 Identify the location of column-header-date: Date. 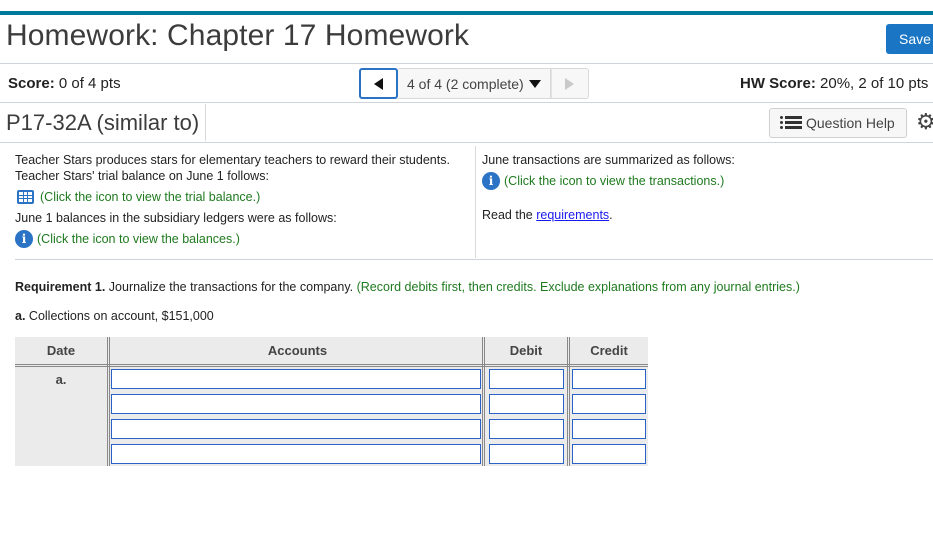
(61, 350).